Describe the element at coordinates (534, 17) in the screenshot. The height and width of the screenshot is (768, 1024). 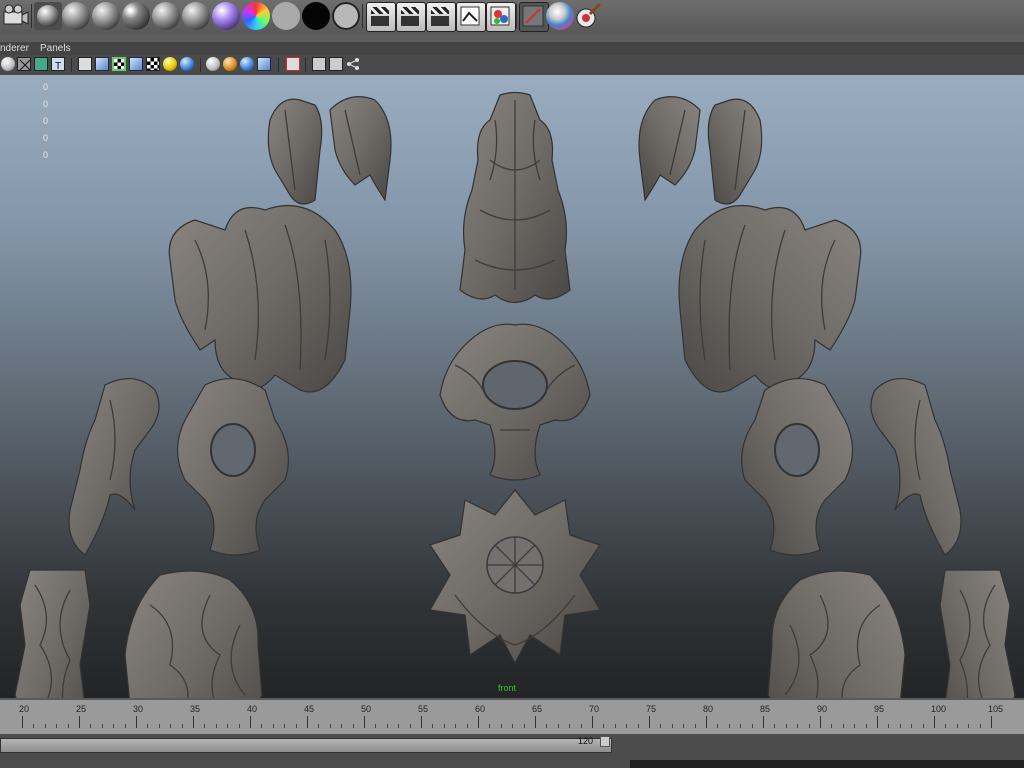
I see `render-settings-icon` at that location.